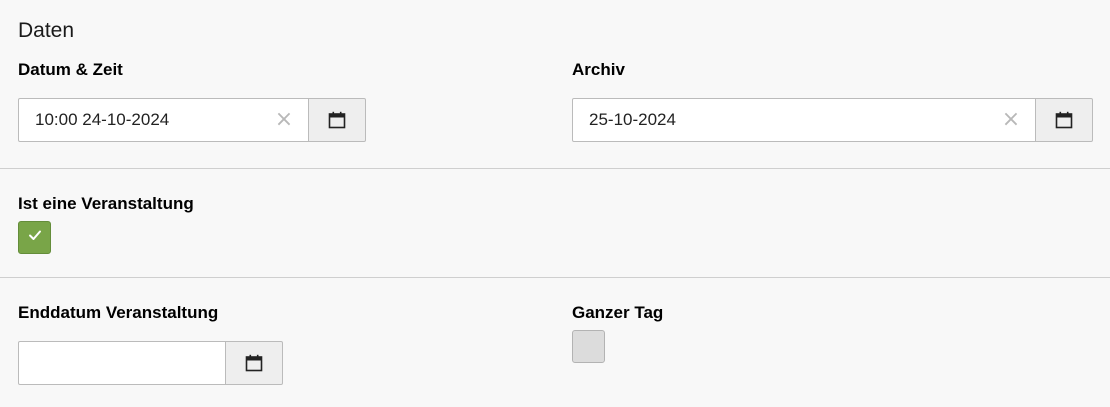 This screenshot has height=407, width=1110. Describe the element at coordinates (102, 119) in the screenshot. I see `datetime-value: 10:00 24-10-2024` at that location.